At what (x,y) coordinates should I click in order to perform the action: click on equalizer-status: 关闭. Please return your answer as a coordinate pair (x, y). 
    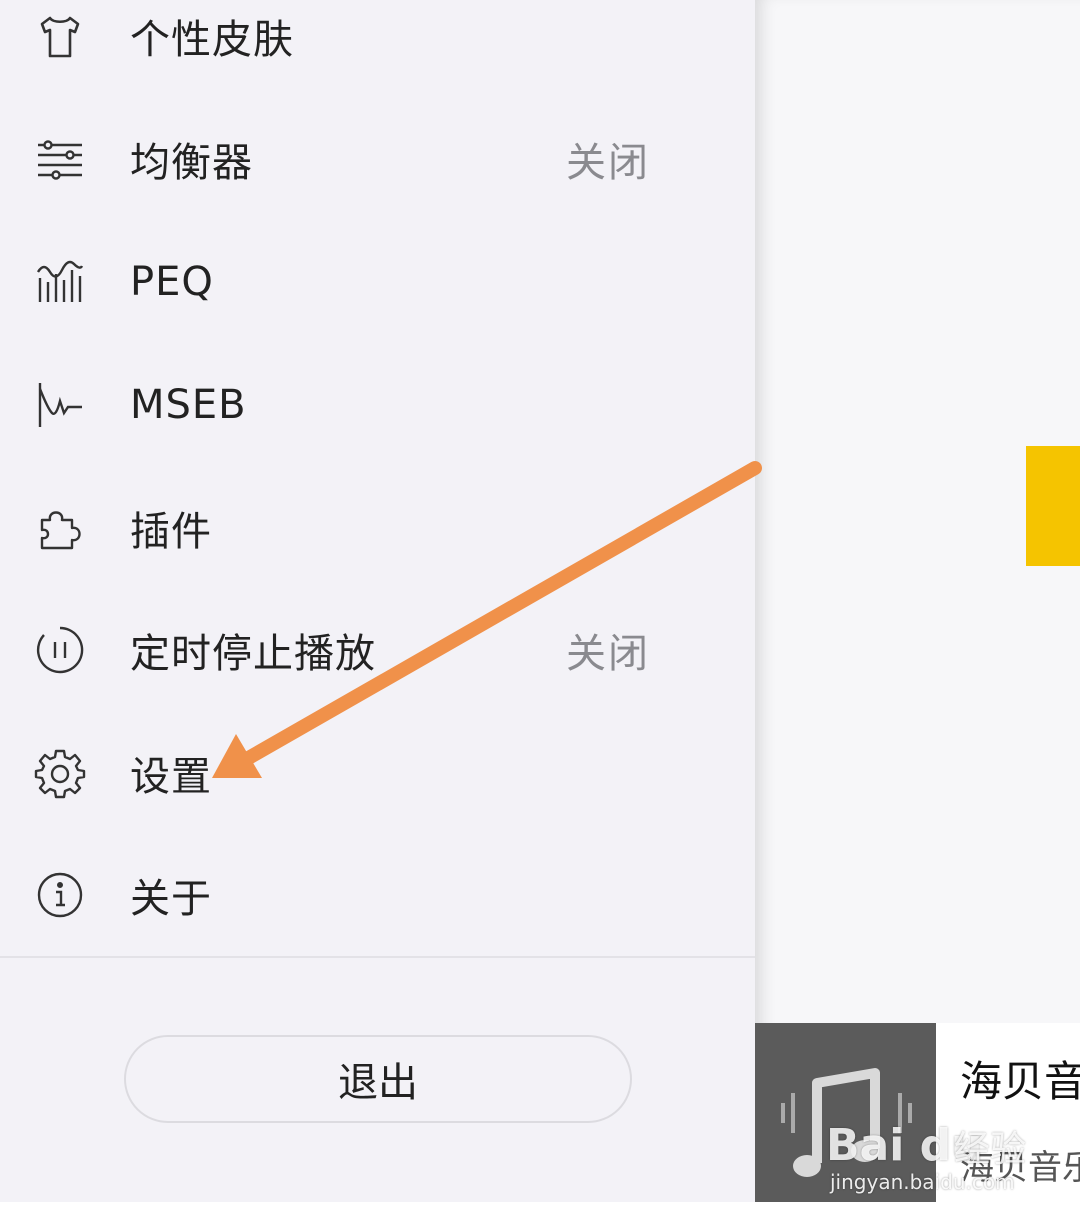
    Looking at the image, I should click on (608, 163).